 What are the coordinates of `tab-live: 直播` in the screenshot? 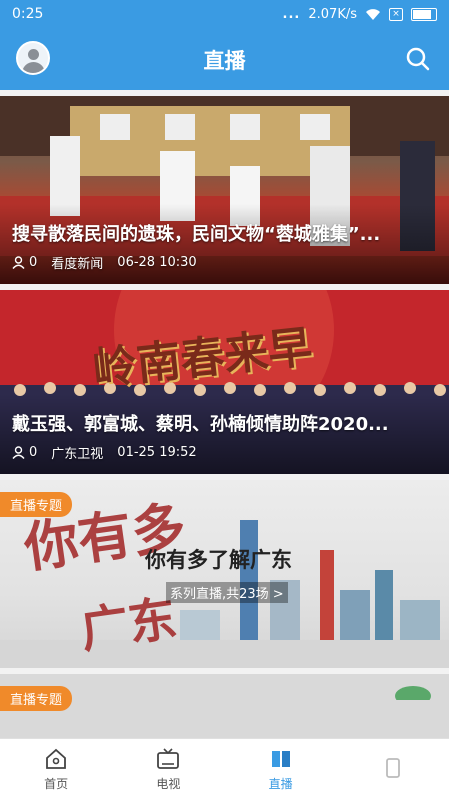 It's located at (281, 769).